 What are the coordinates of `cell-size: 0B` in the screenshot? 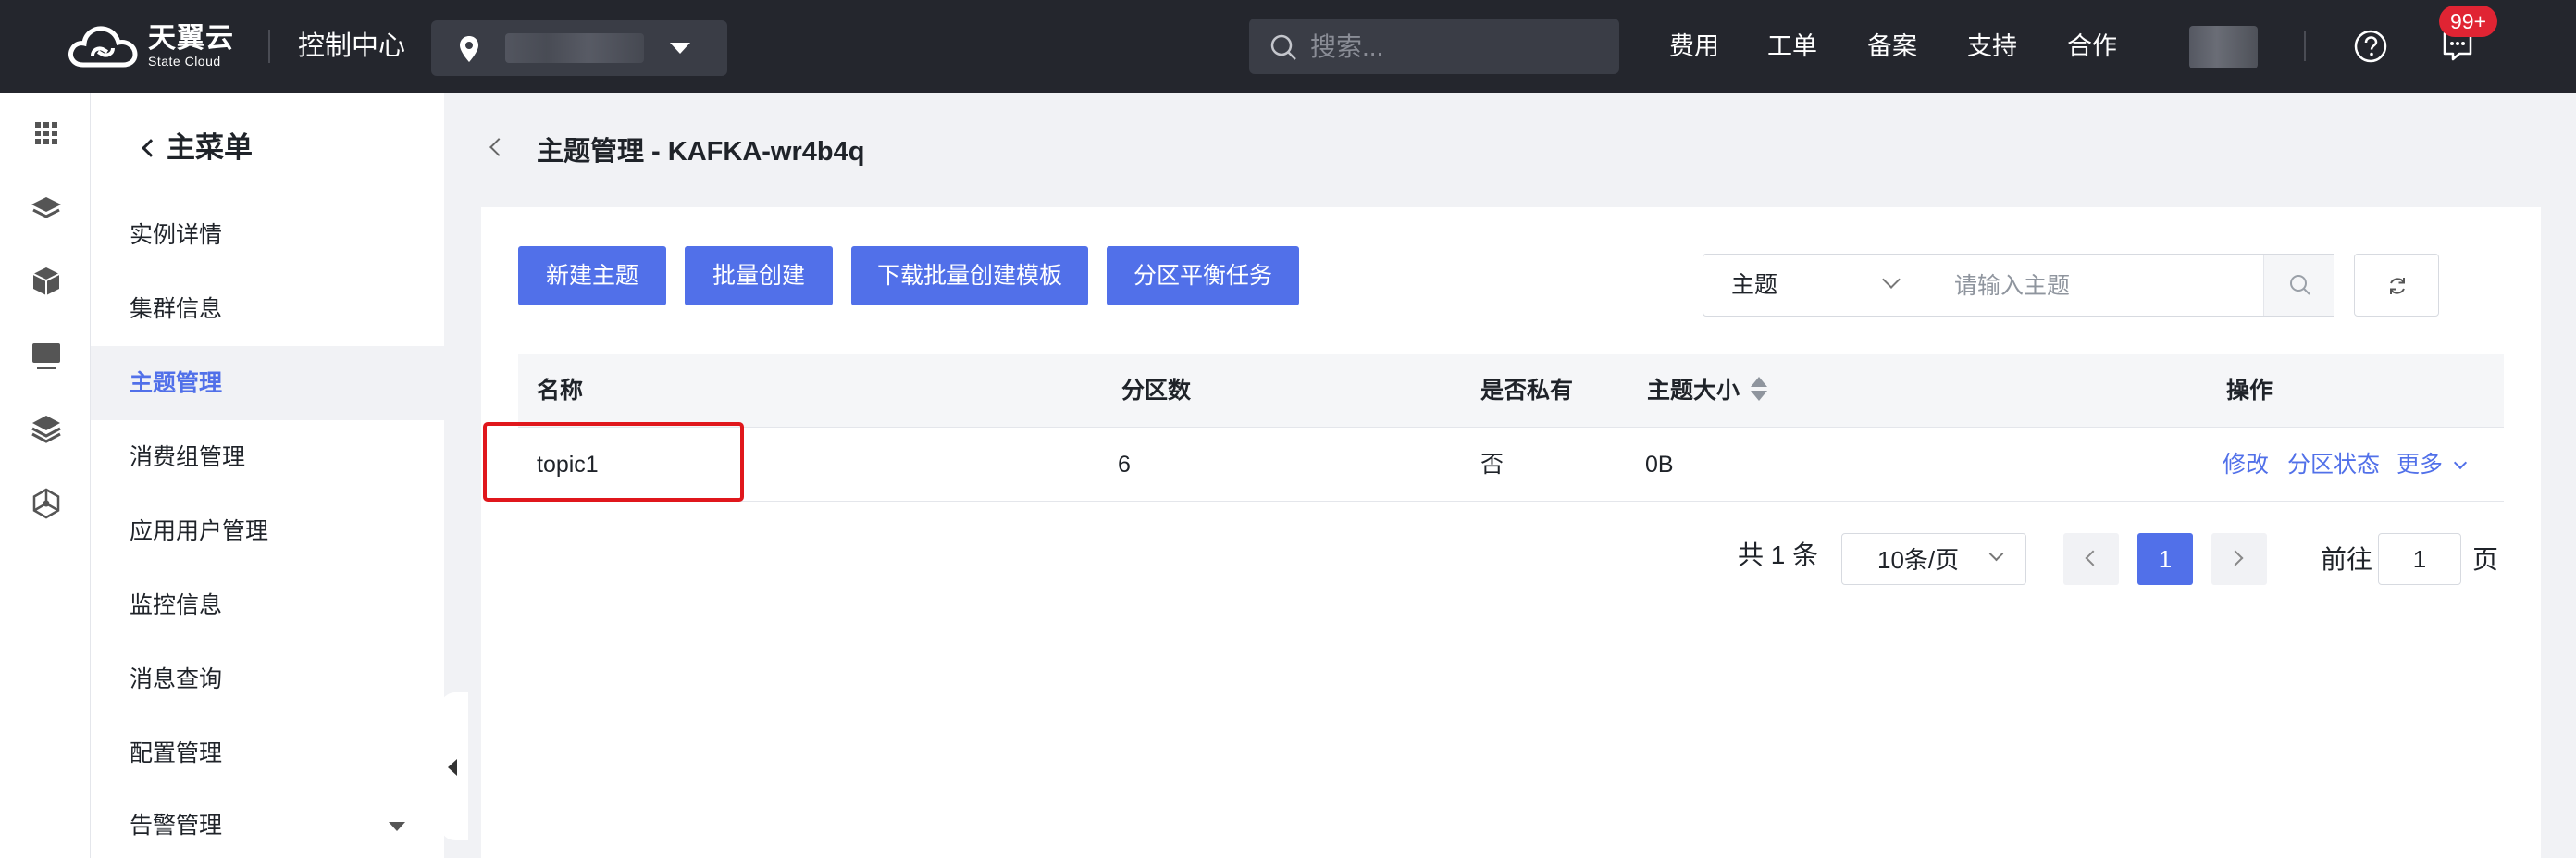 It's located at (1660, 465).